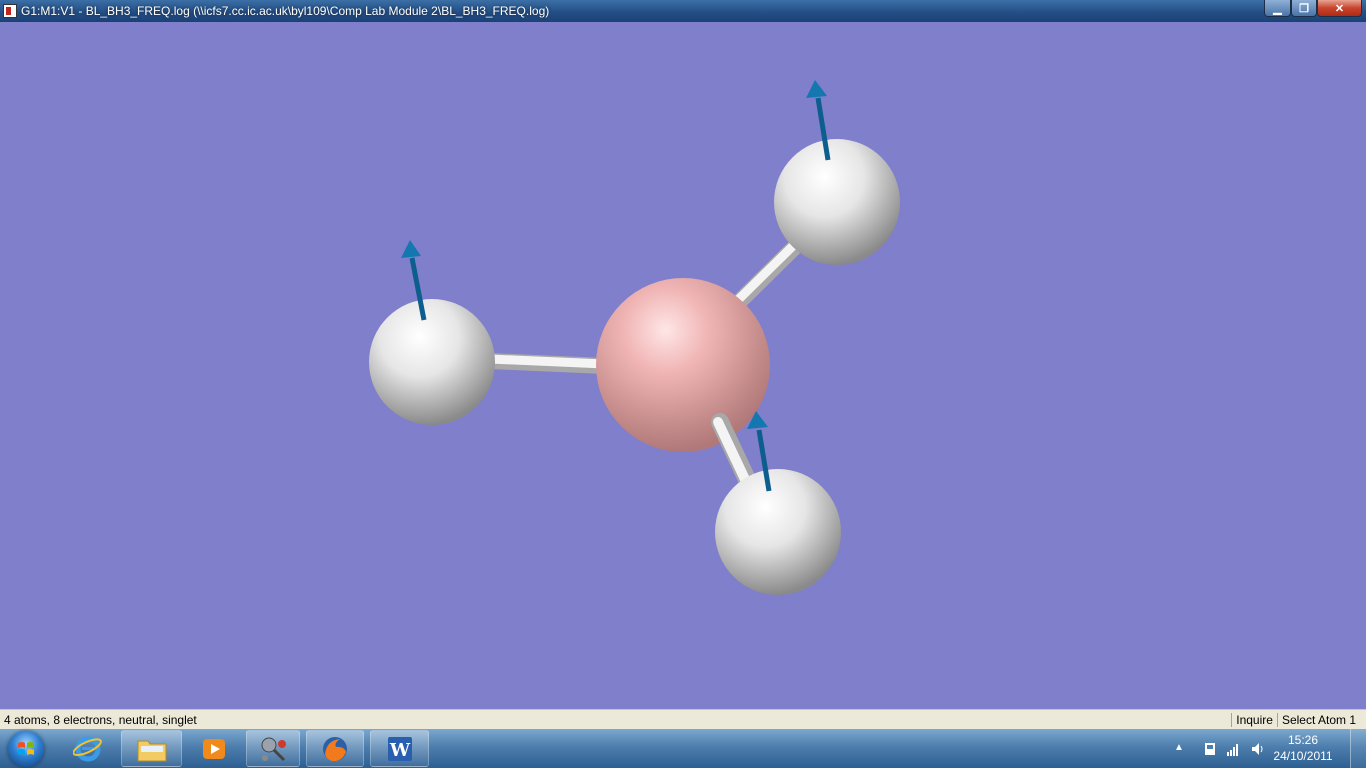 Image resolution: width=1366 pixels, height=768 pixels. Describe the element at coordinates (683, 748) in the screenshot. I see `taskbar: W ▲ 15:26 24/10/2011` at that location.